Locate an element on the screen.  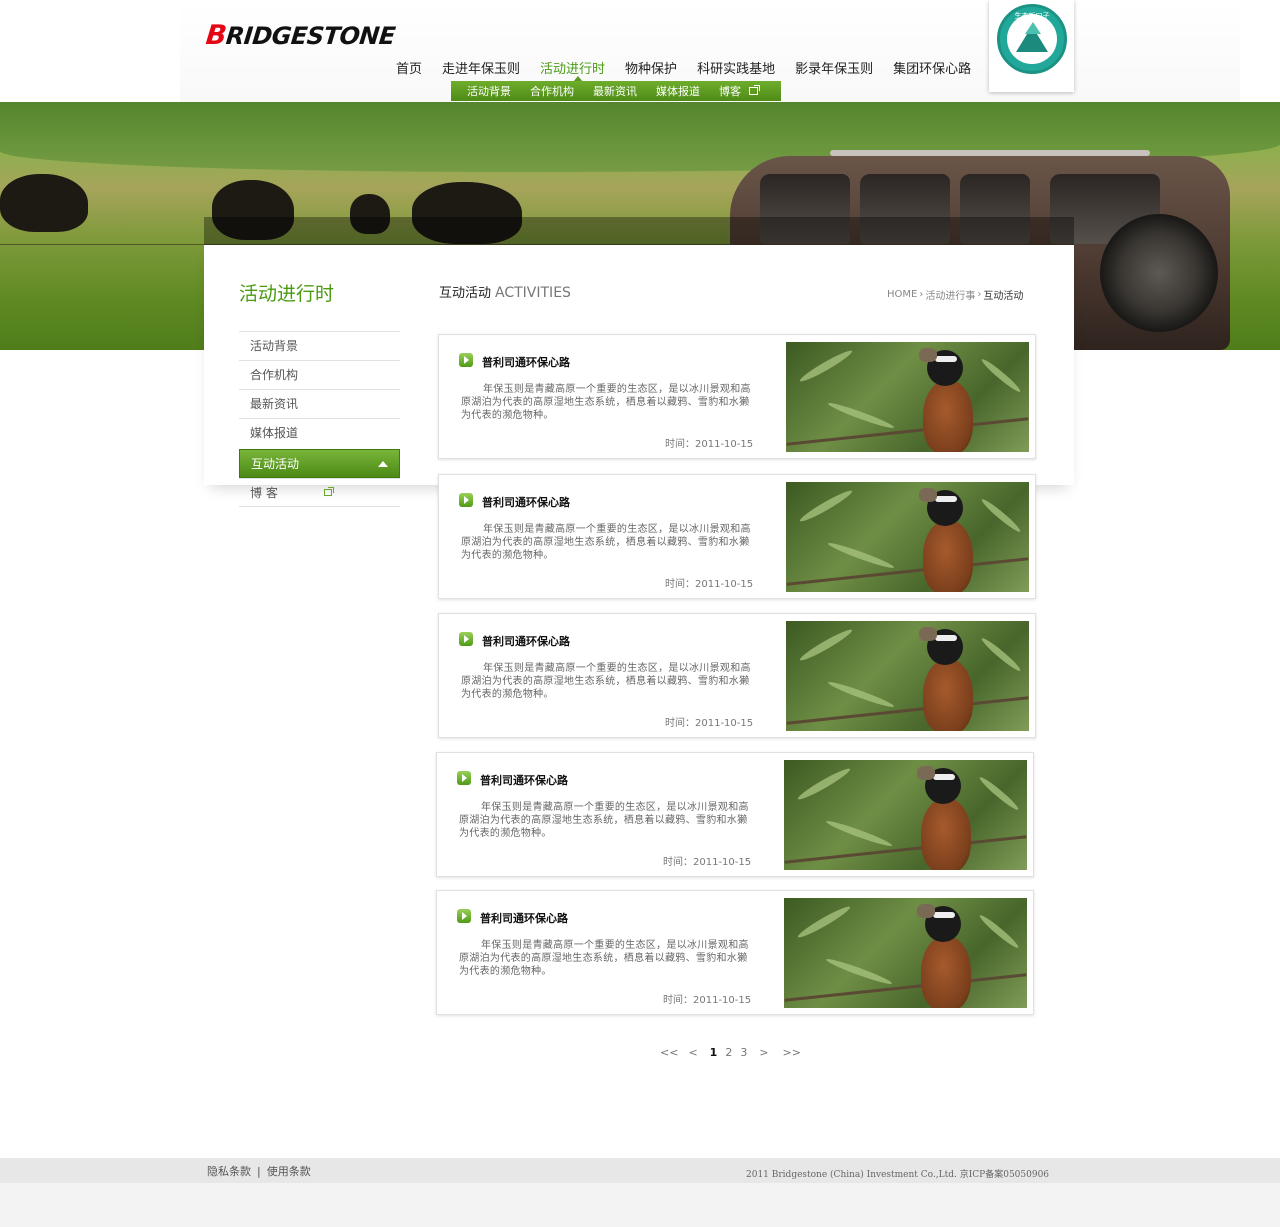
panel-top-shade is located at coordinates (639, 231).